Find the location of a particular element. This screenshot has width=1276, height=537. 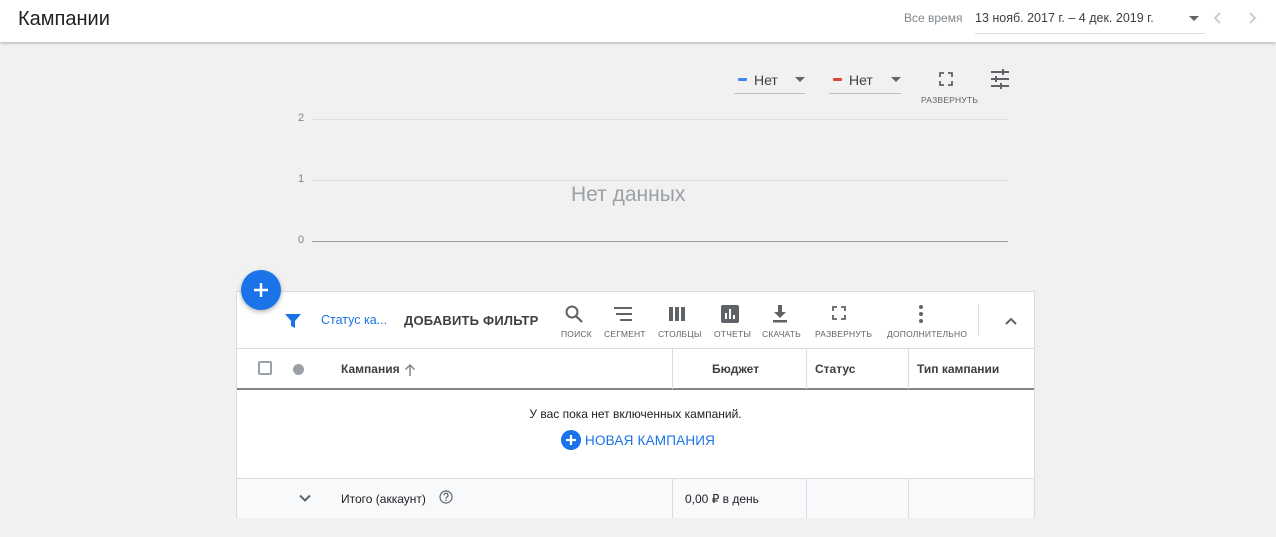

chevron-right-icon is located at coordinates (1252, 18).